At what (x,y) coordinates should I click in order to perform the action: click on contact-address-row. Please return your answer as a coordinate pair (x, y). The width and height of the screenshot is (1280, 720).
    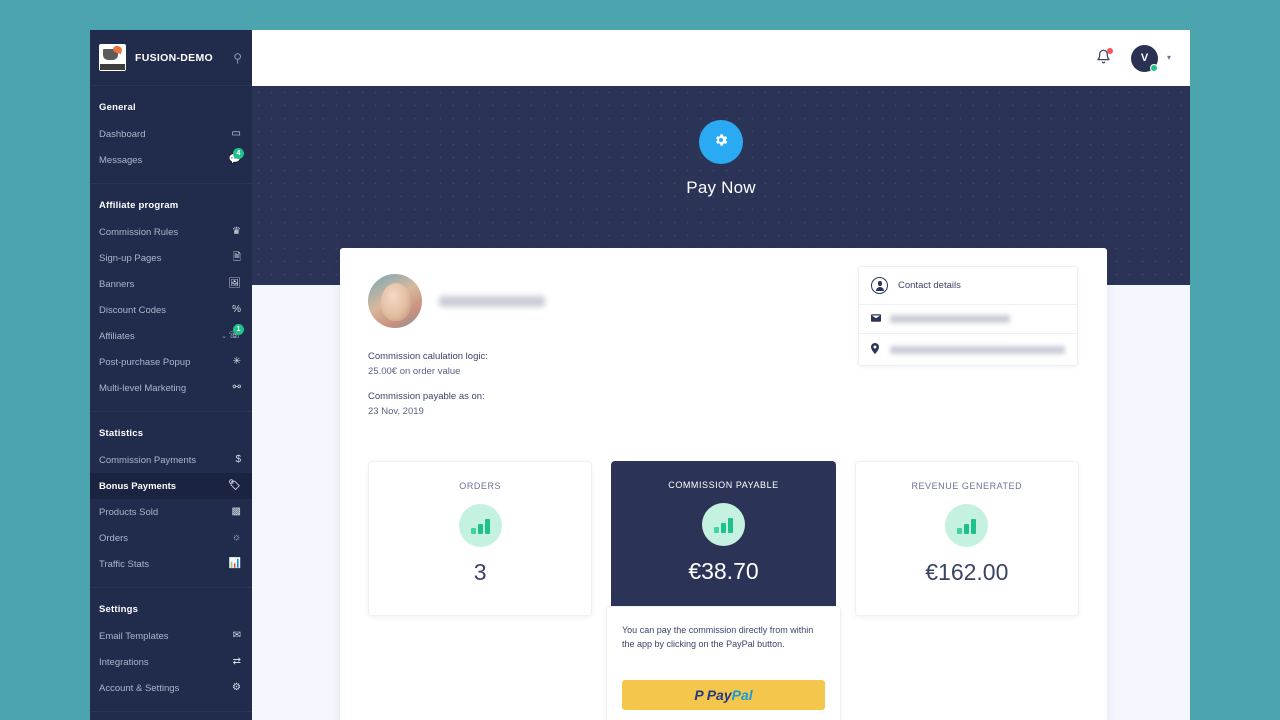
    Looking at the image, I should click on (968, 349).